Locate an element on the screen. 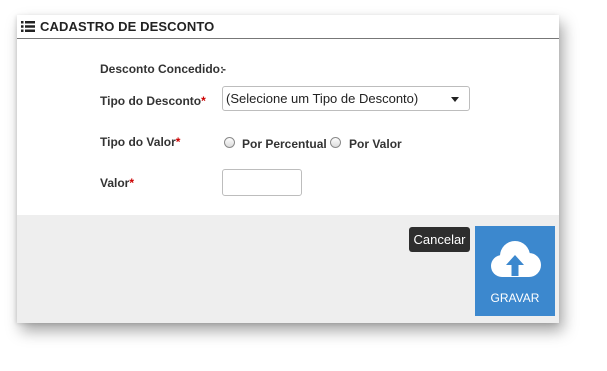  radio-por-valor-label: Por Valor is located at coordinates (375, 144).